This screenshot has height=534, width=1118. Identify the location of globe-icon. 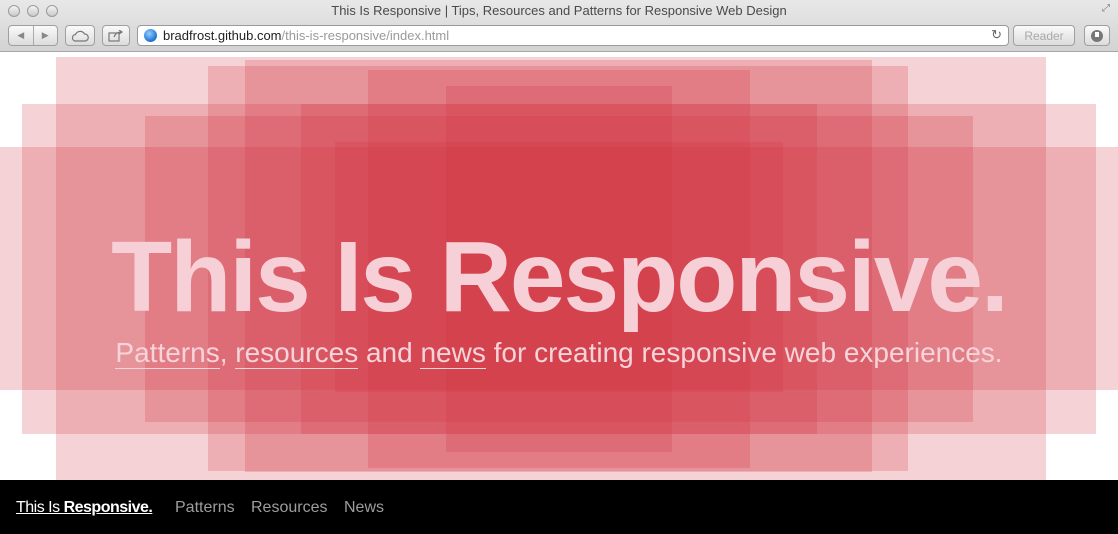
(150, 35).